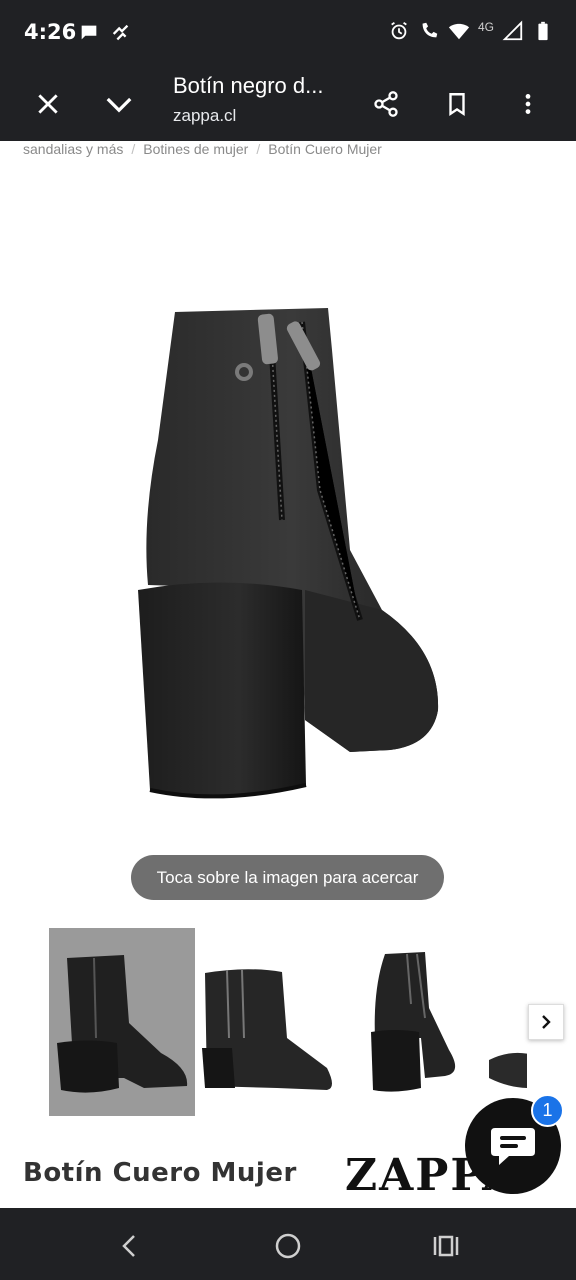 The width and height of the screenshot is (576, 1280). What do you see at coordinates (512, 30) in the screenshot?
I see `signal-icon` at bounding box center [512, 30].